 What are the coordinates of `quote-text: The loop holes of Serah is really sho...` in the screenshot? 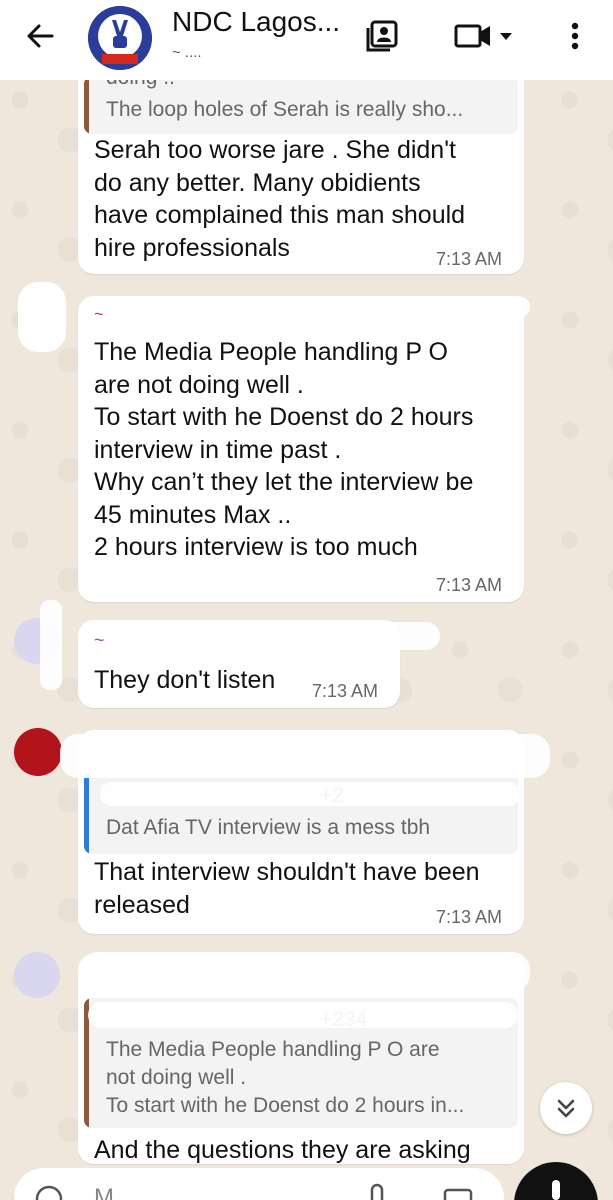 It's located at (285, 109).